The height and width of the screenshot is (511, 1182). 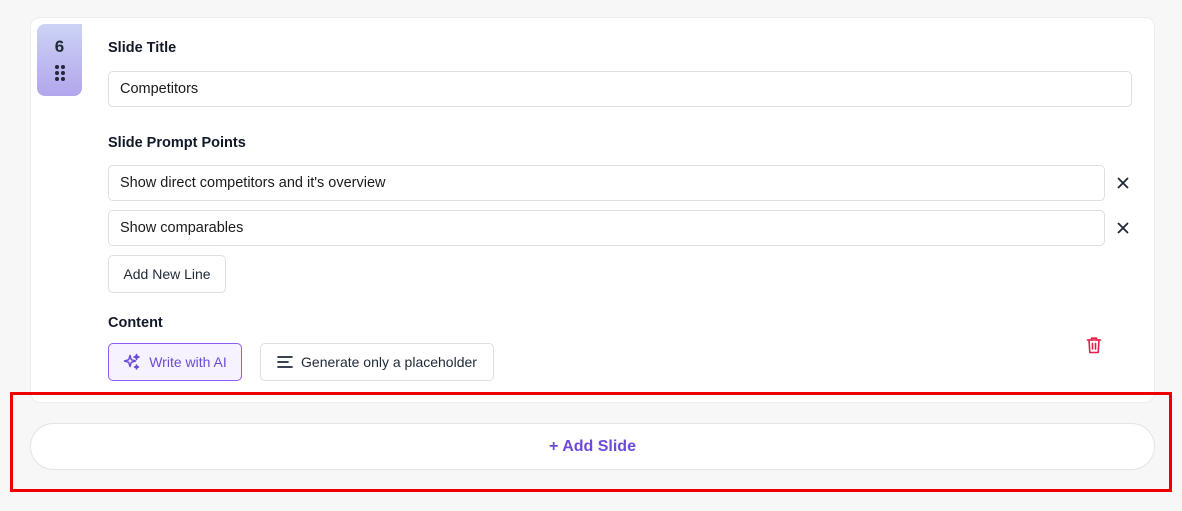 I want to click on slide-title-input: Competitors, so click(x=620, y=89).